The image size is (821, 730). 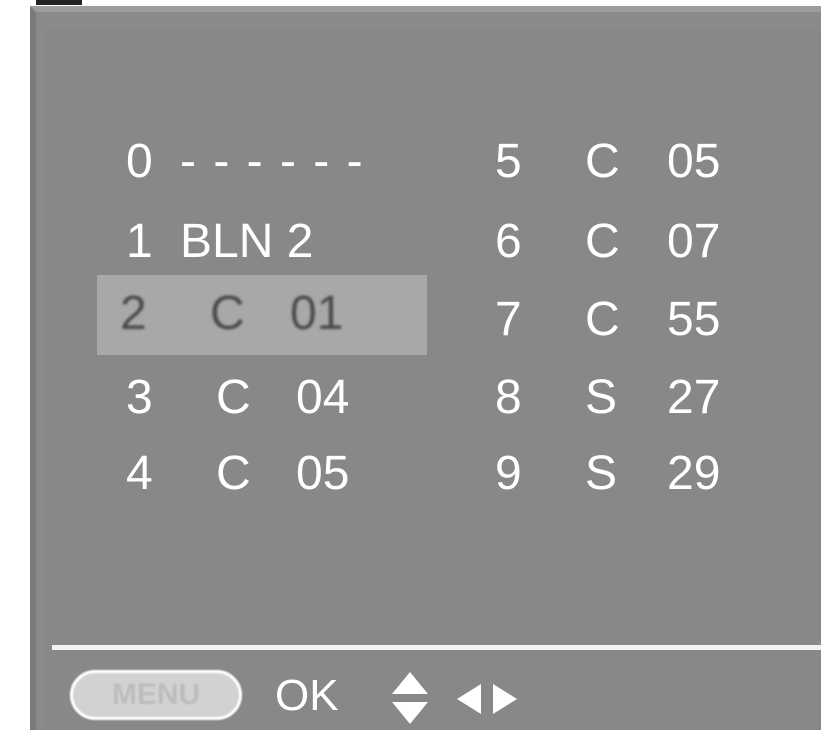 What do you see at coordinates (694, 397) in the screenshot?
I see `channel-name: 27` at bounding box center [694, 397].